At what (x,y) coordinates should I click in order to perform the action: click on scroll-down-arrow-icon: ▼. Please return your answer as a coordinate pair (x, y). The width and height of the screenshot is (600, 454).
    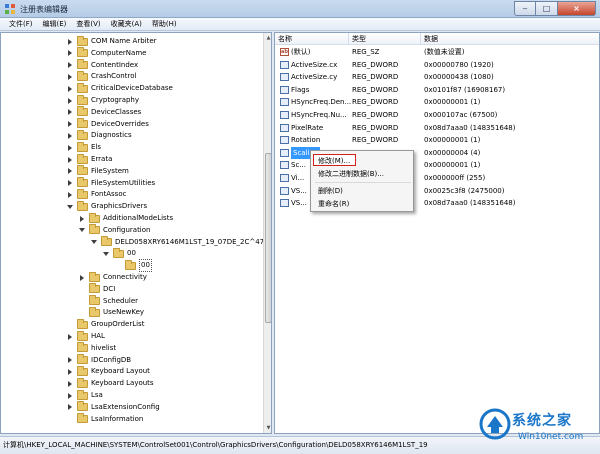
    Looking at the image, I should click on (268, 428).